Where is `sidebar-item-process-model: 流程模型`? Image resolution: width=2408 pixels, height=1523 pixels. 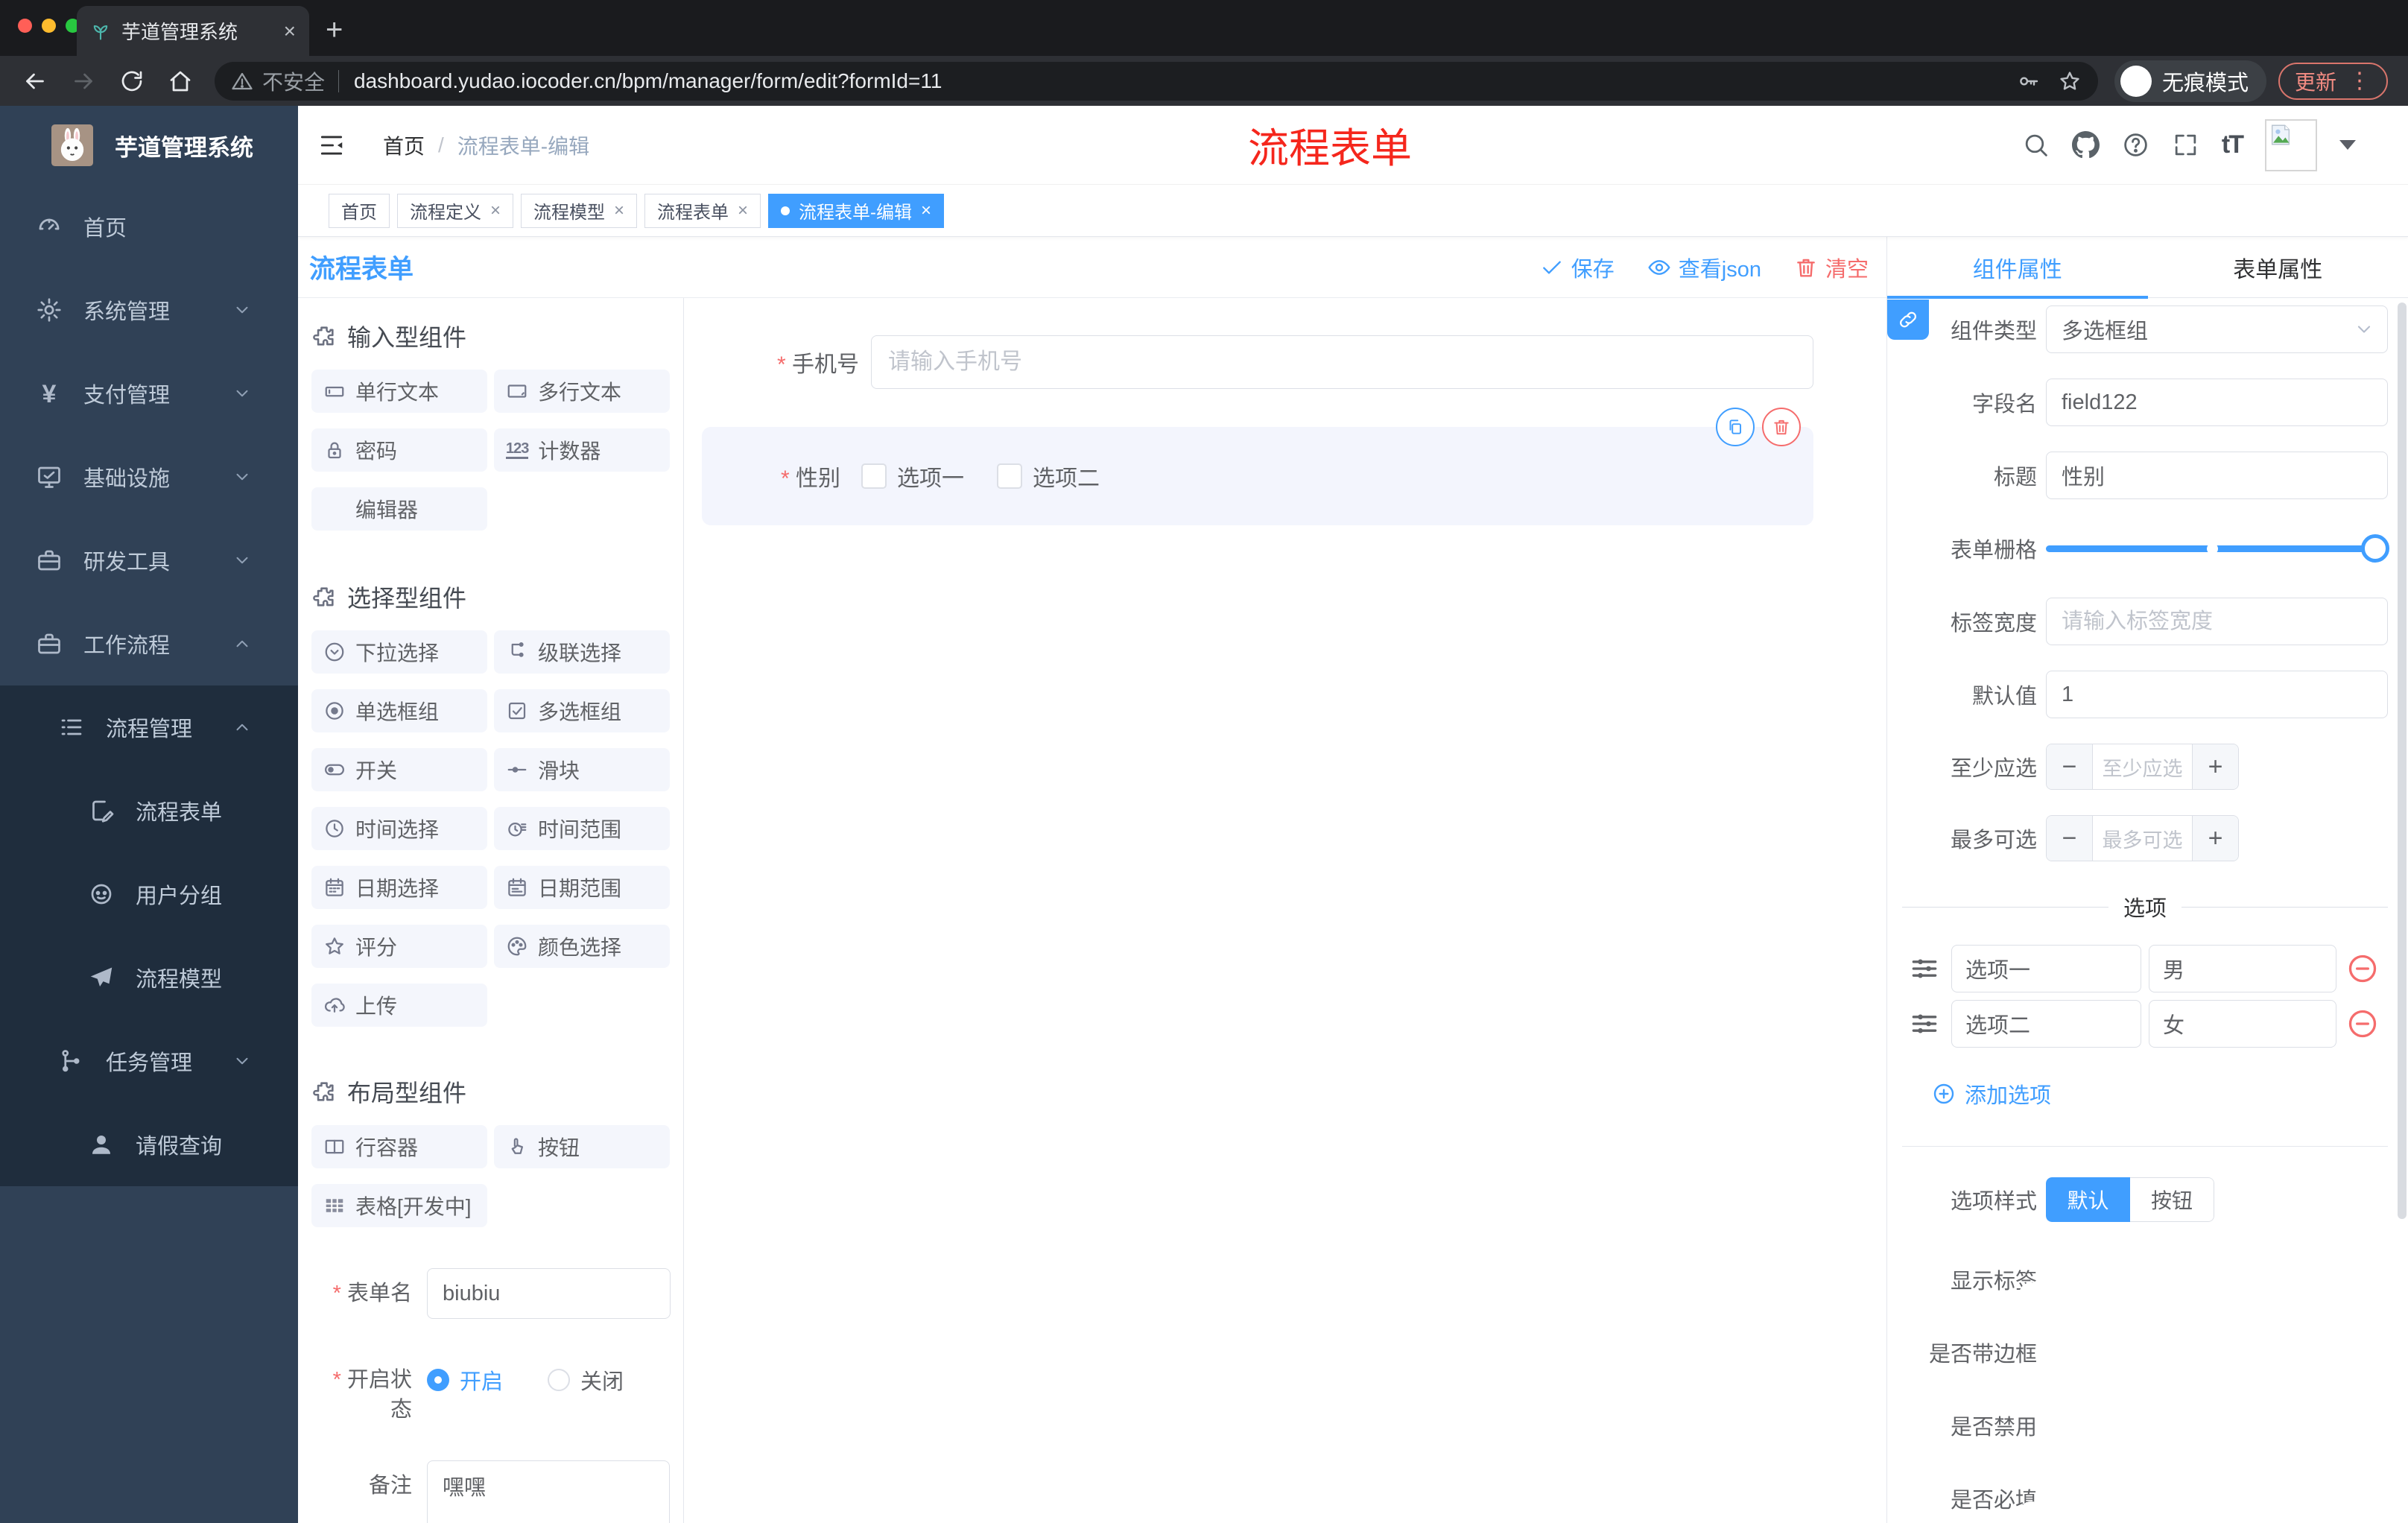
sidebar-item-process-model: 流程模型 is located at coordinates (149, 978).